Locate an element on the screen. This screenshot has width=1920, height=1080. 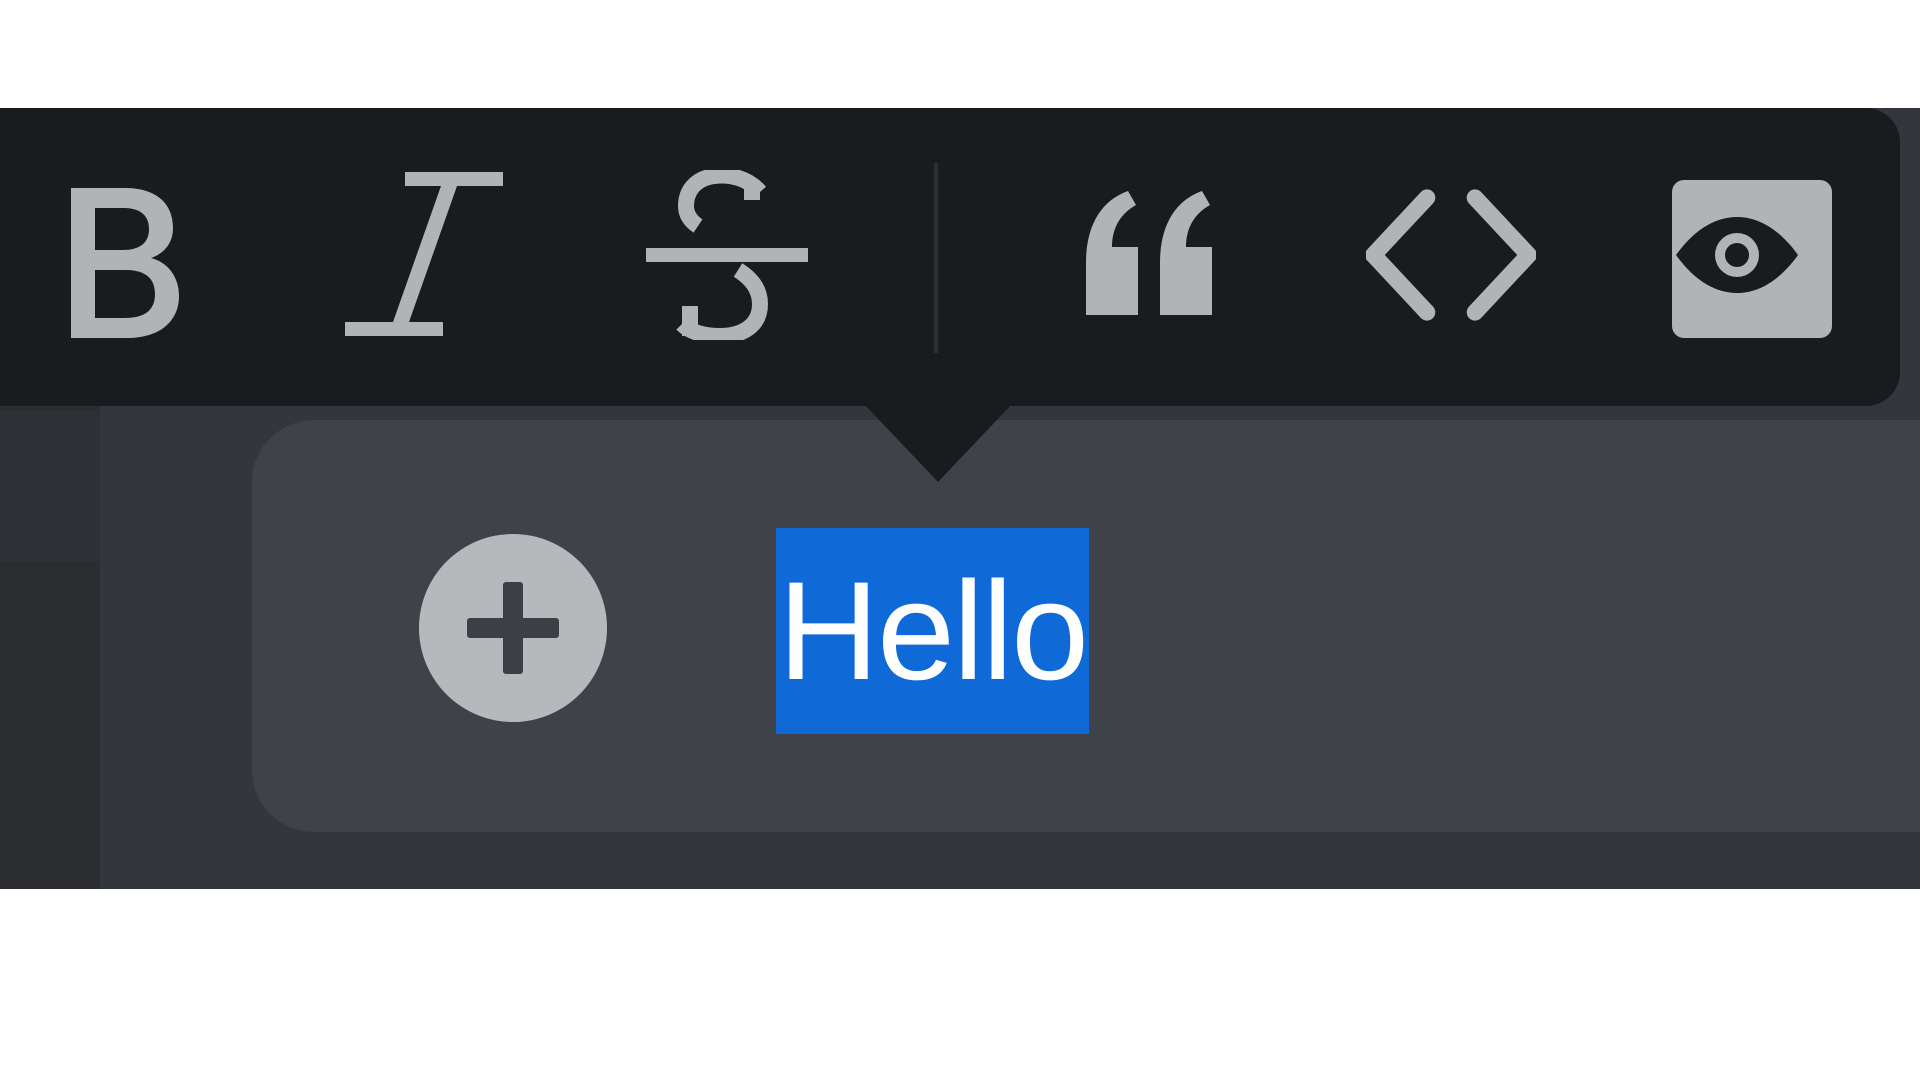
italic-icon is located at coordinates (424, 254).